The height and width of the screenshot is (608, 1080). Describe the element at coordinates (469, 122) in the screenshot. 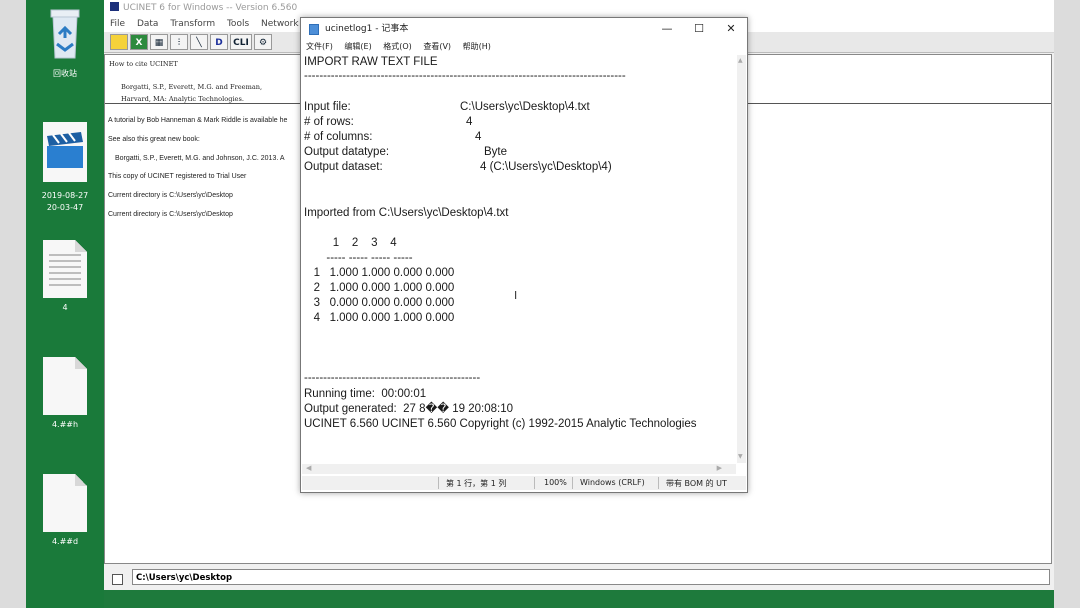

I see `rows-value: 4` at that location.